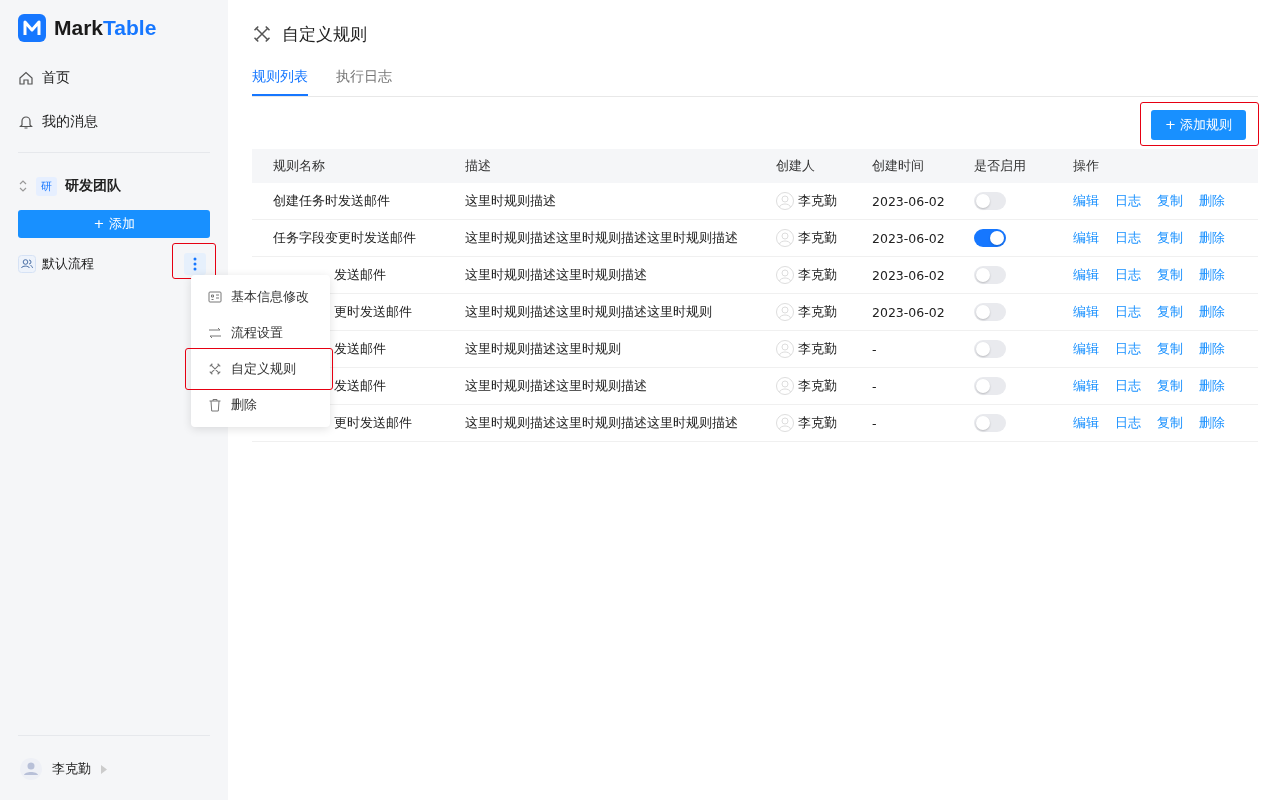 The width and height of the screenshot is (1280, 800). Describe the element at coordinates (32, 28) in the screenshot. I see `logo-icon` at that location.